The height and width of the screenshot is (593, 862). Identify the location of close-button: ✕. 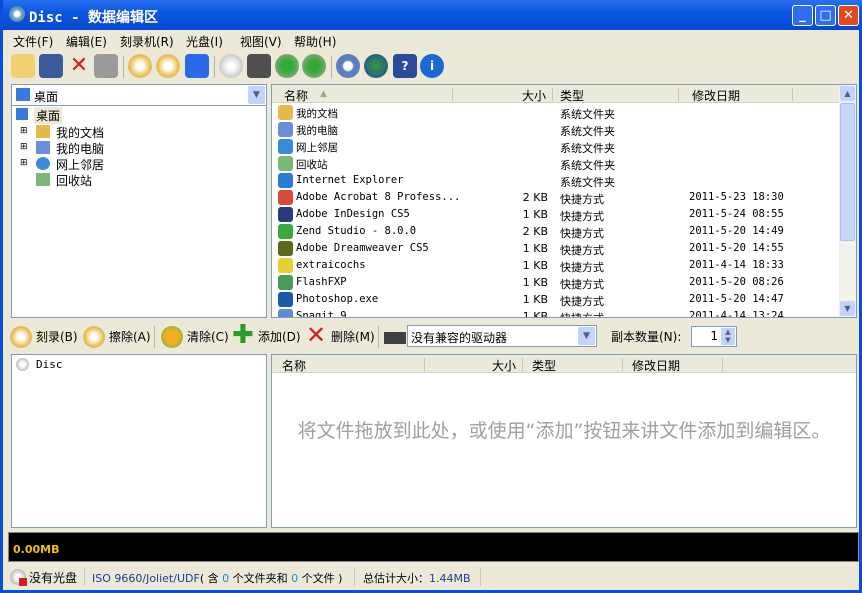
(848, 15).